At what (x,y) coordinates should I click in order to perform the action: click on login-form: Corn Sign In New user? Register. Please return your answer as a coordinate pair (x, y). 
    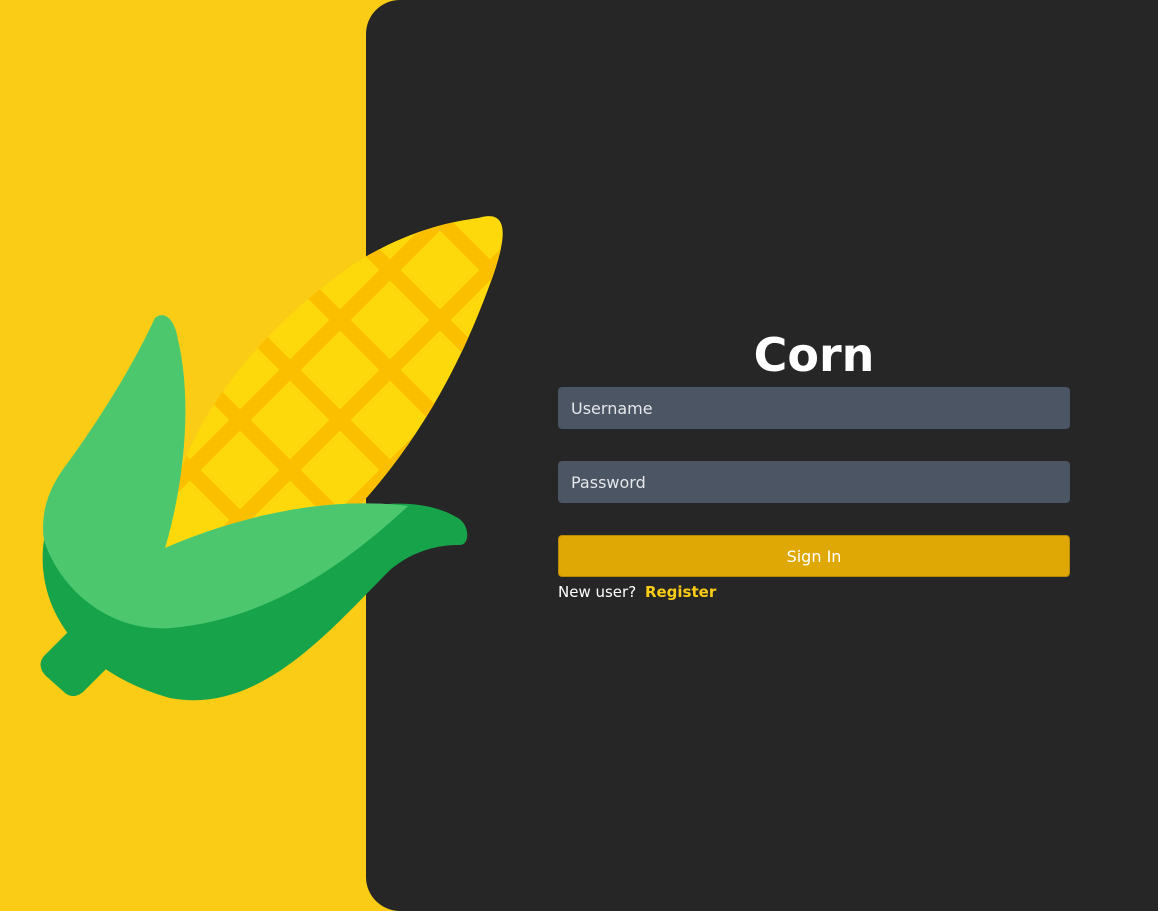
    Looking at the image, I should click on (814, 464).